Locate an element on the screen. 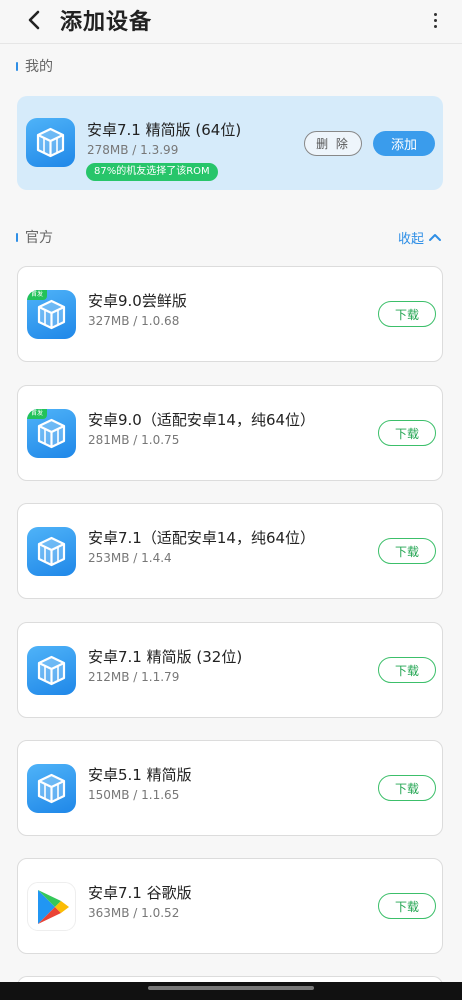  app-name: 安卓7.1 精简版 (64位) is located at coordinates (164, 130).